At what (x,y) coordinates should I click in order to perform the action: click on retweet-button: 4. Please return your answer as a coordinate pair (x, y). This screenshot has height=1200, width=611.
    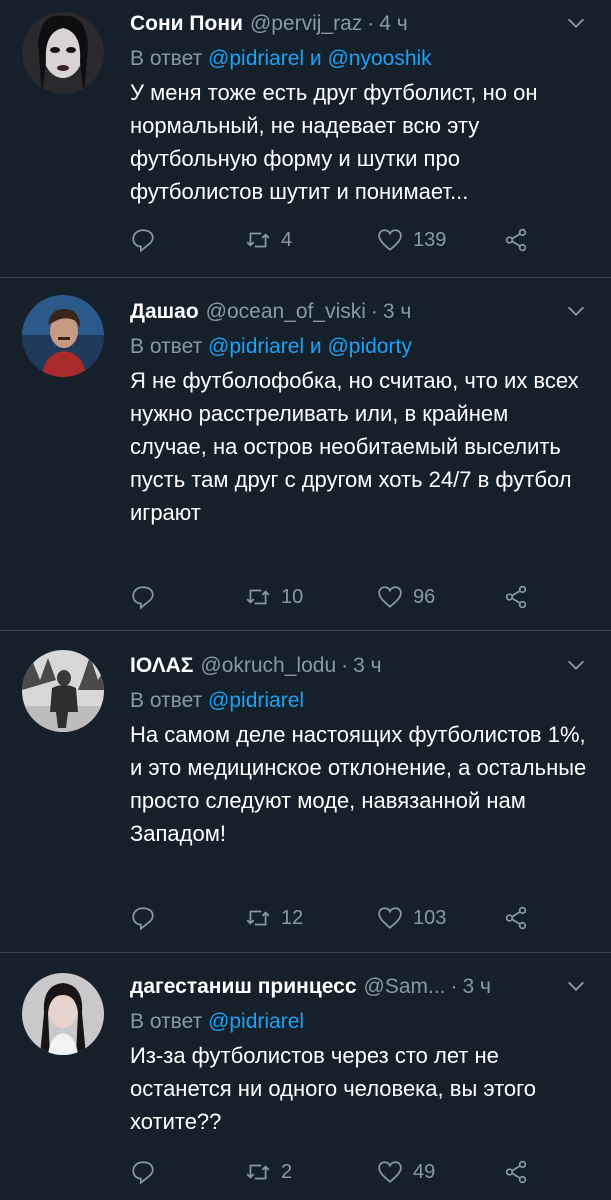
    Looking at the image, I should click on (268, 240).